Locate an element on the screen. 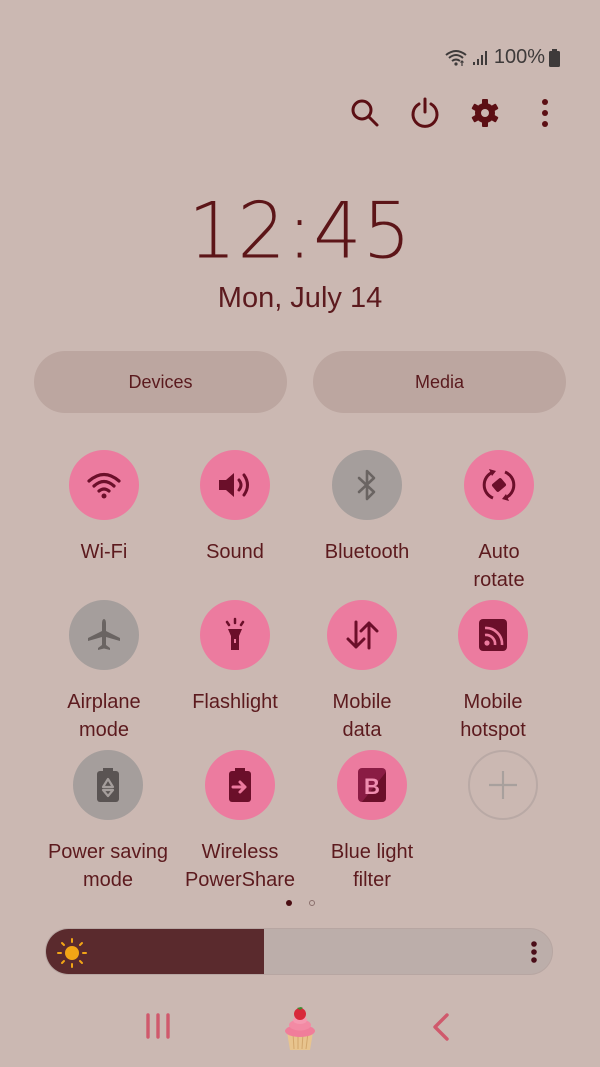 This screenshot has width=600, height=1067. tile-label: Power saving mode is located at coordinates (108, 866).